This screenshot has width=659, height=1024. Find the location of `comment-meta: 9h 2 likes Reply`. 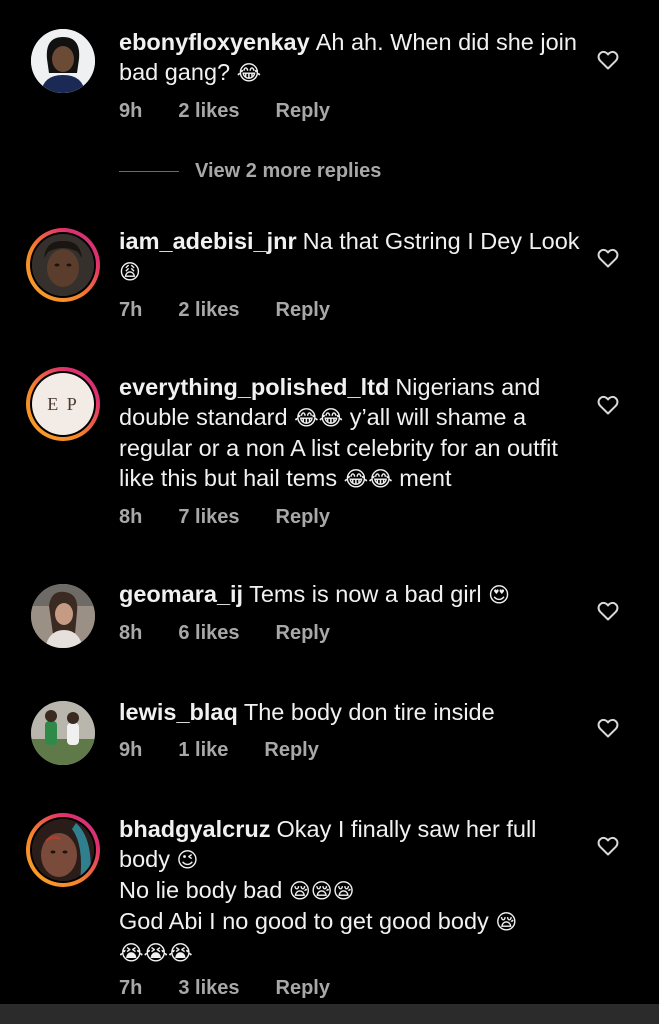

comment-meta: 9h 2 likes Reply is located at coordinates (242, 111).